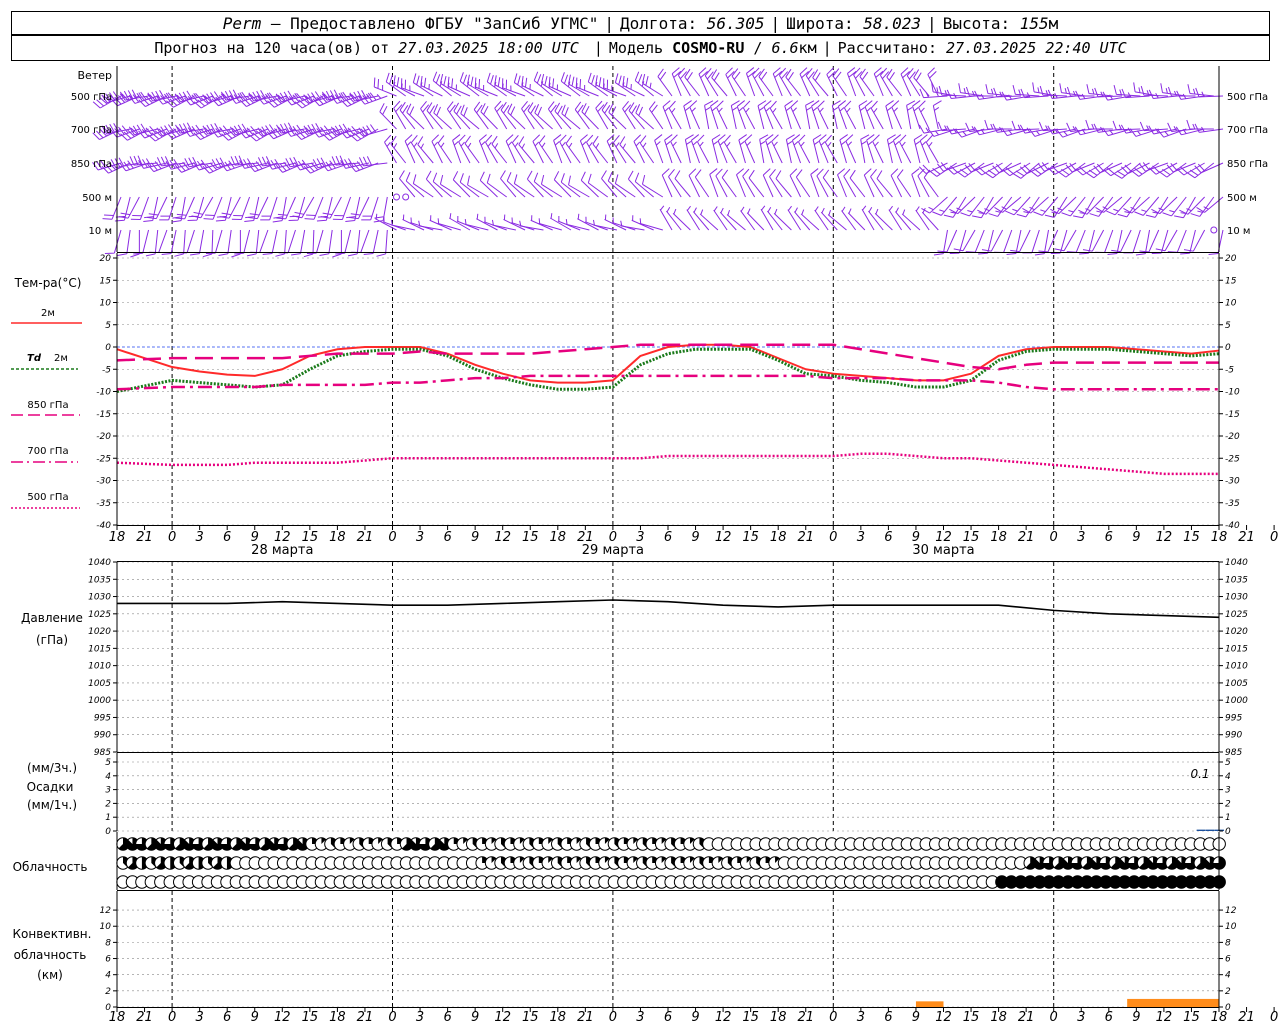 This screenshot has width=1280, height=1024. What do you see at coordinates (667, 464) in the screenshot?
I see `t500-line` at bounding box center [667, 464].